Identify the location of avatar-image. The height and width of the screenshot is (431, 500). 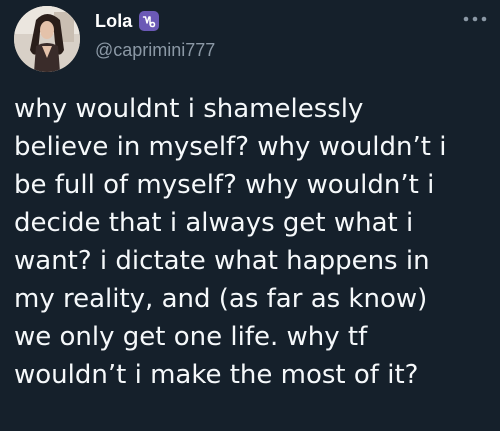
(47, 39).